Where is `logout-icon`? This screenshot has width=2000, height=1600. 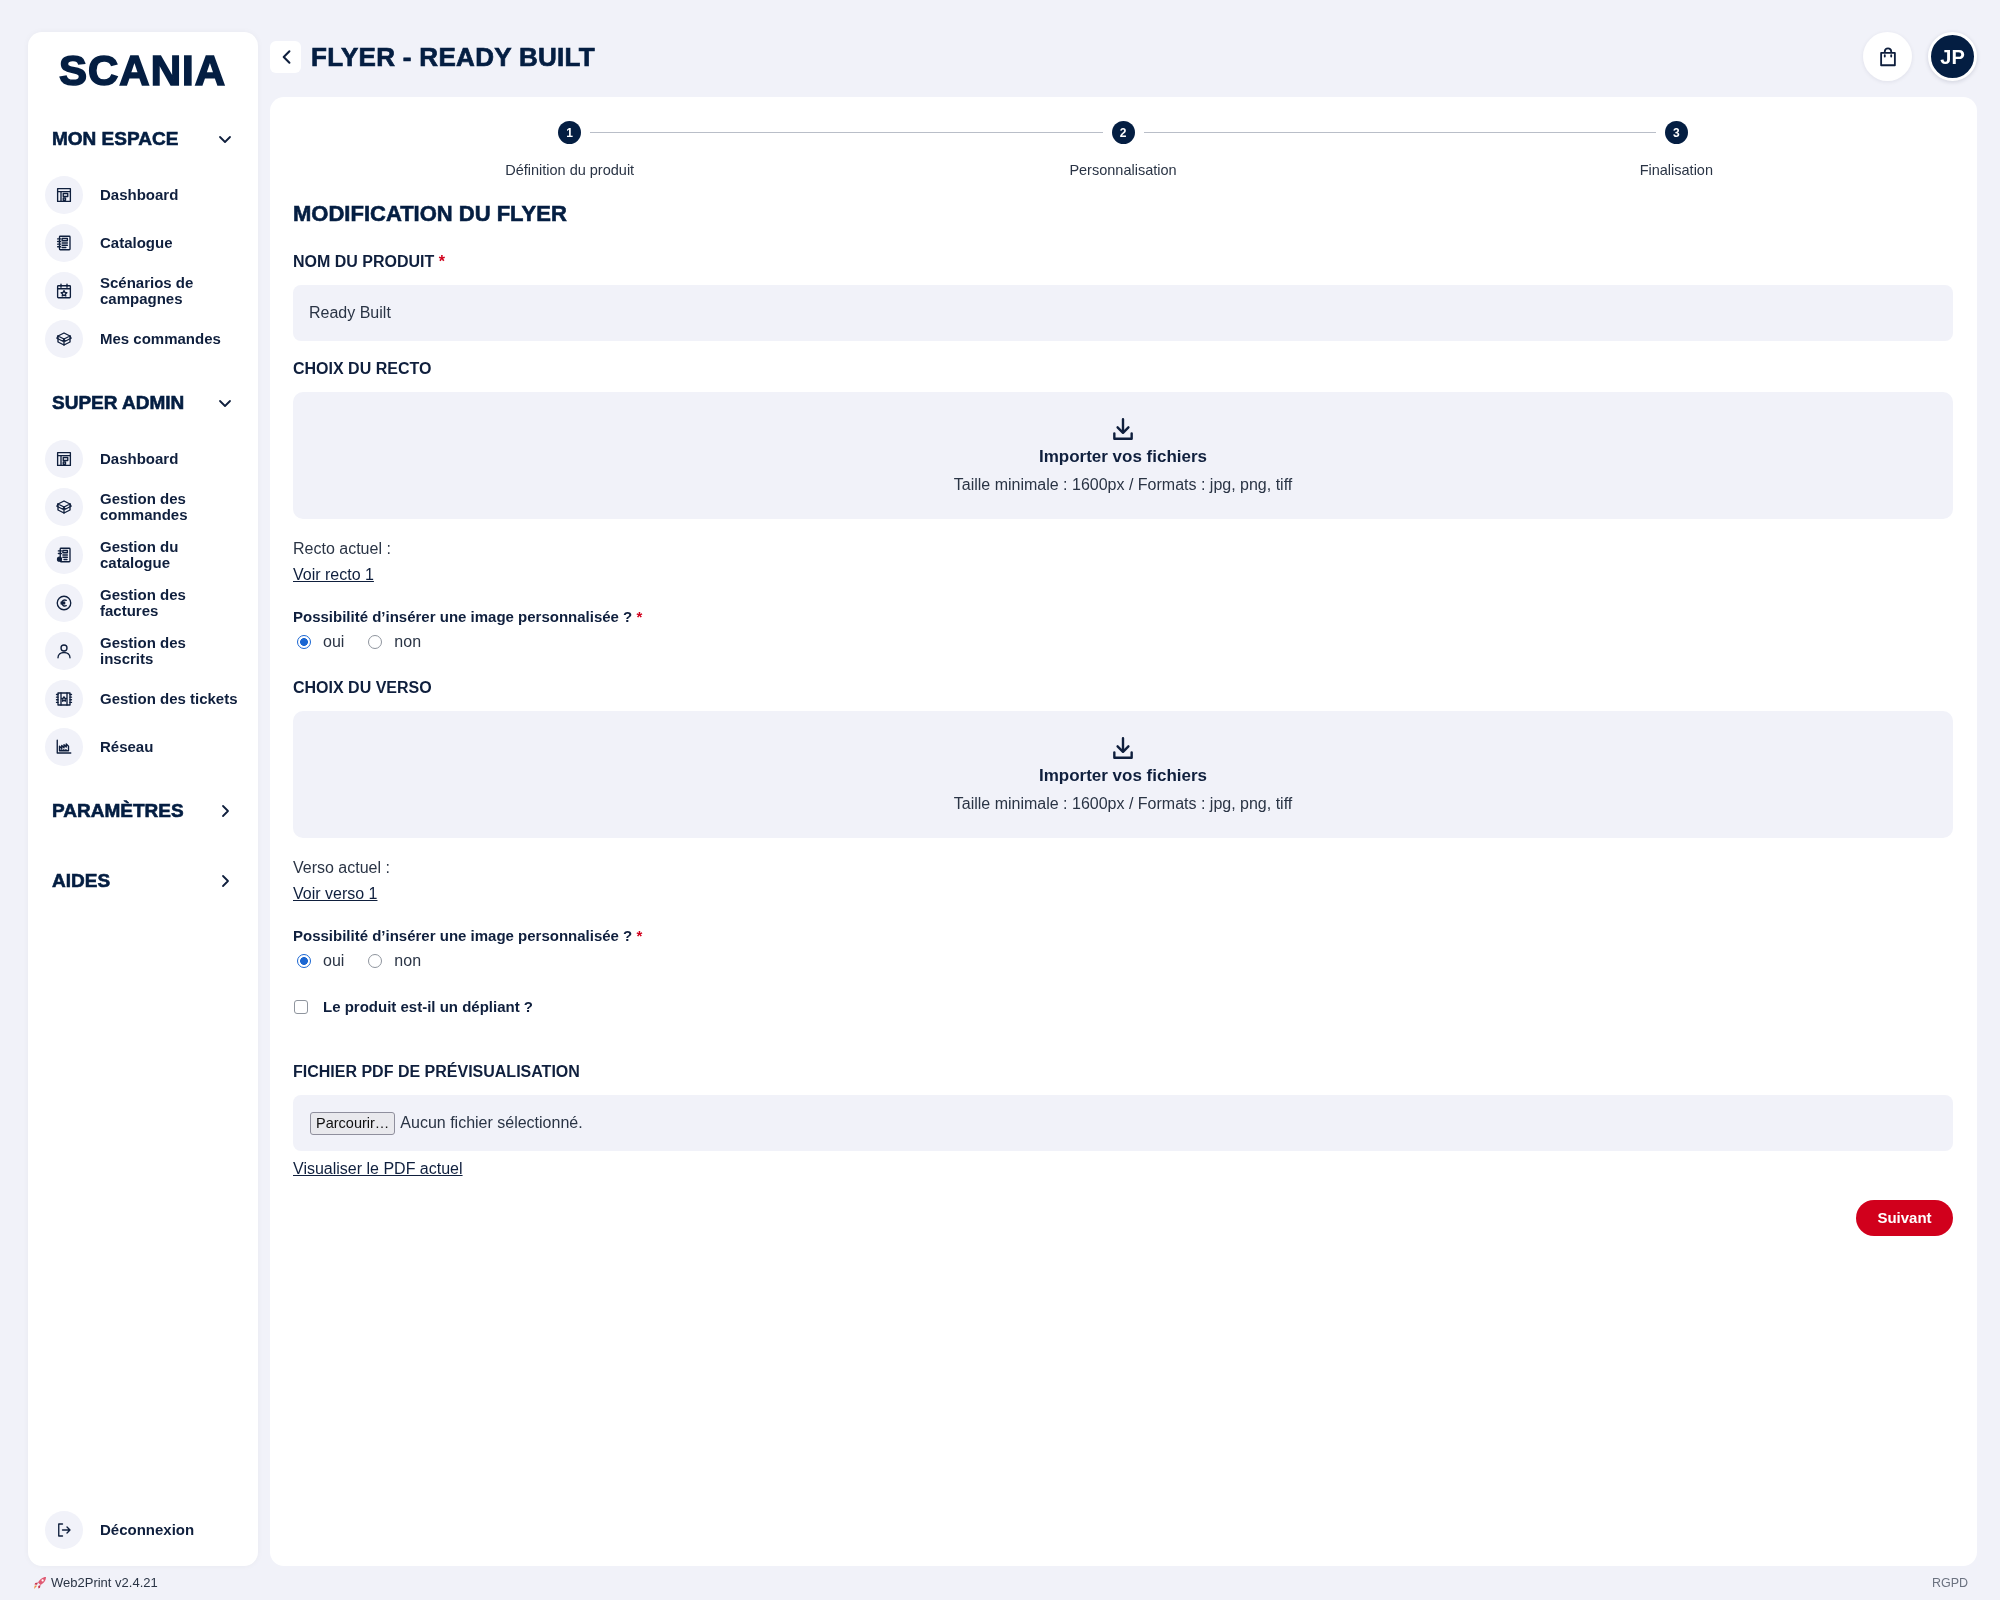 logout-icon is located at coordinates (64, 1530).